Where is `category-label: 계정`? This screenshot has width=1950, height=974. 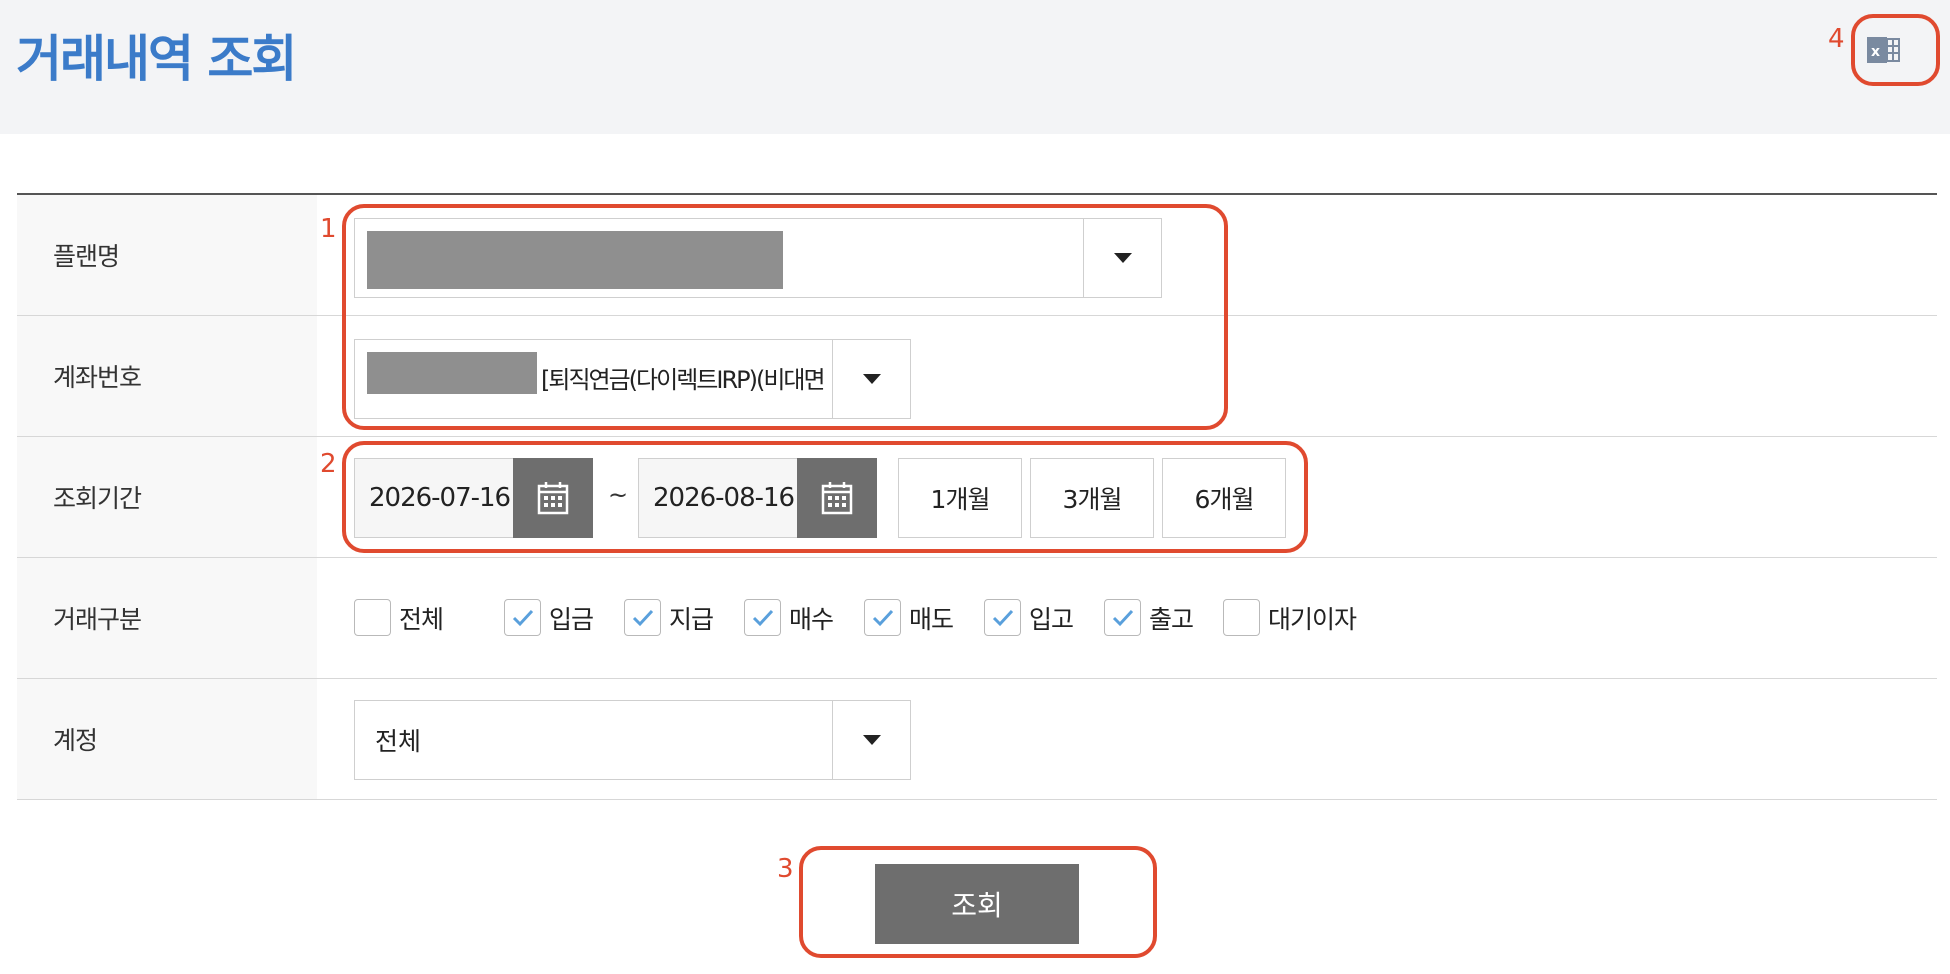
category-label: 계정 is located at coordinates (167, 739).